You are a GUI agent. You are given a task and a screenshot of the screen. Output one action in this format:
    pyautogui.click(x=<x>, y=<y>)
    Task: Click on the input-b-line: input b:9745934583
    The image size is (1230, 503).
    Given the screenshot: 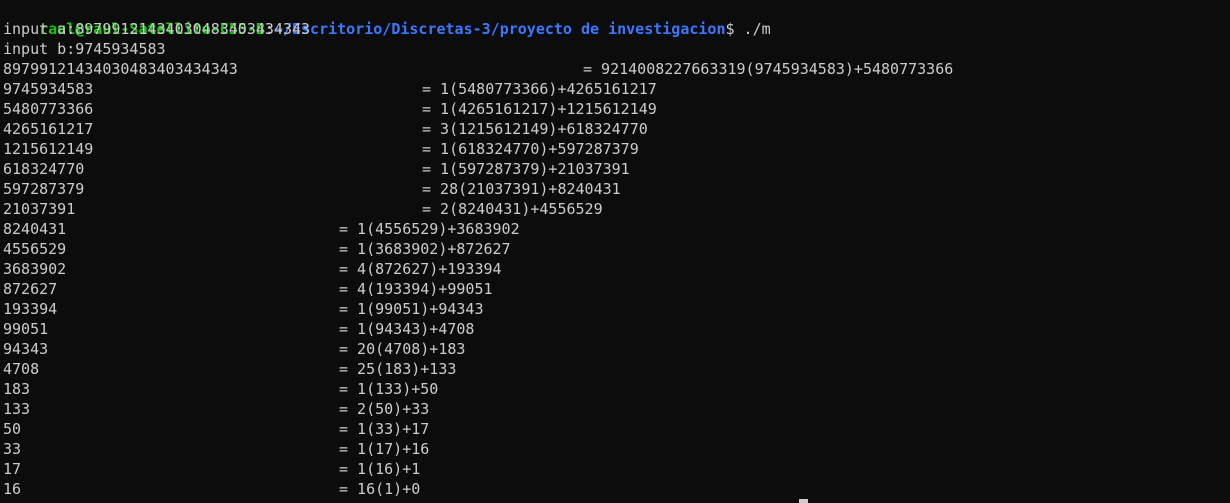 What is the action you would take?
    pyautogui.click(x=84, y=49)
    